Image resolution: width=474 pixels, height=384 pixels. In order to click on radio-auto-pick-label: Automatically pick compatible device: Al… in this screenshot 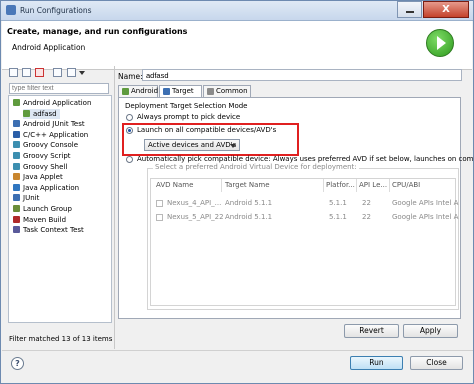, I will do `click(305, 159)`.